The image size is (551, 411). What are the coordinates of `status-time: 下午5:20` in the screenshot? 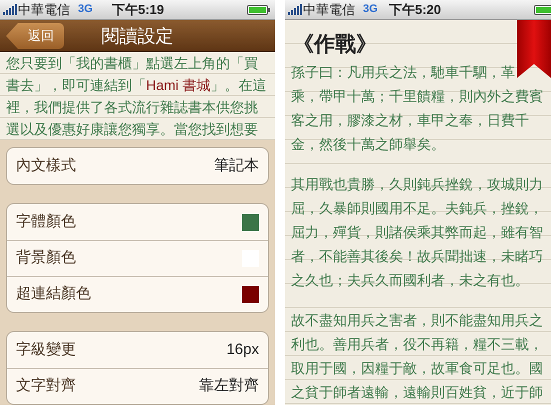 It's located at (415, 9).